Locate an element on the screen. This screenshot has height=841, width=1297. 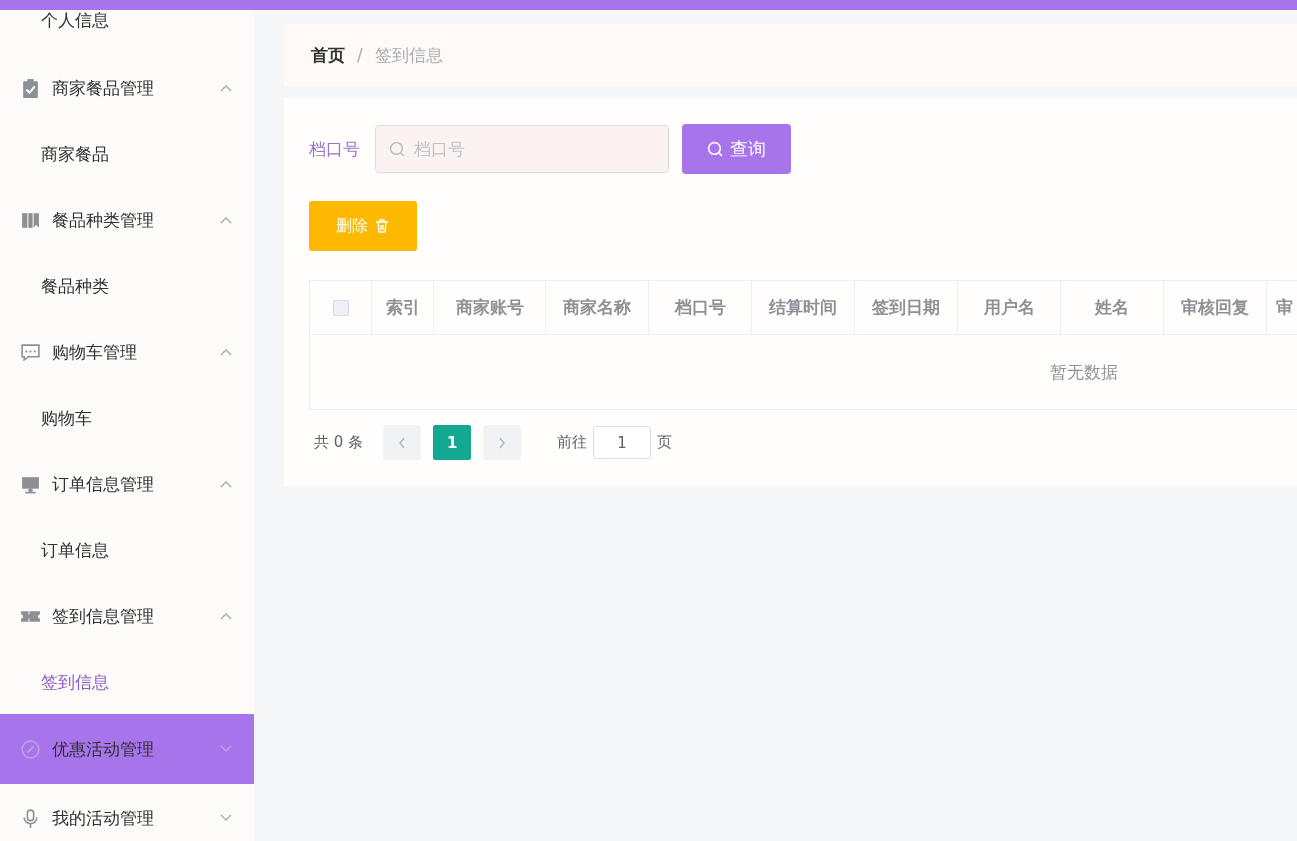
breadcrumb-item: 签到信息 is located at coordinates (408, 55).